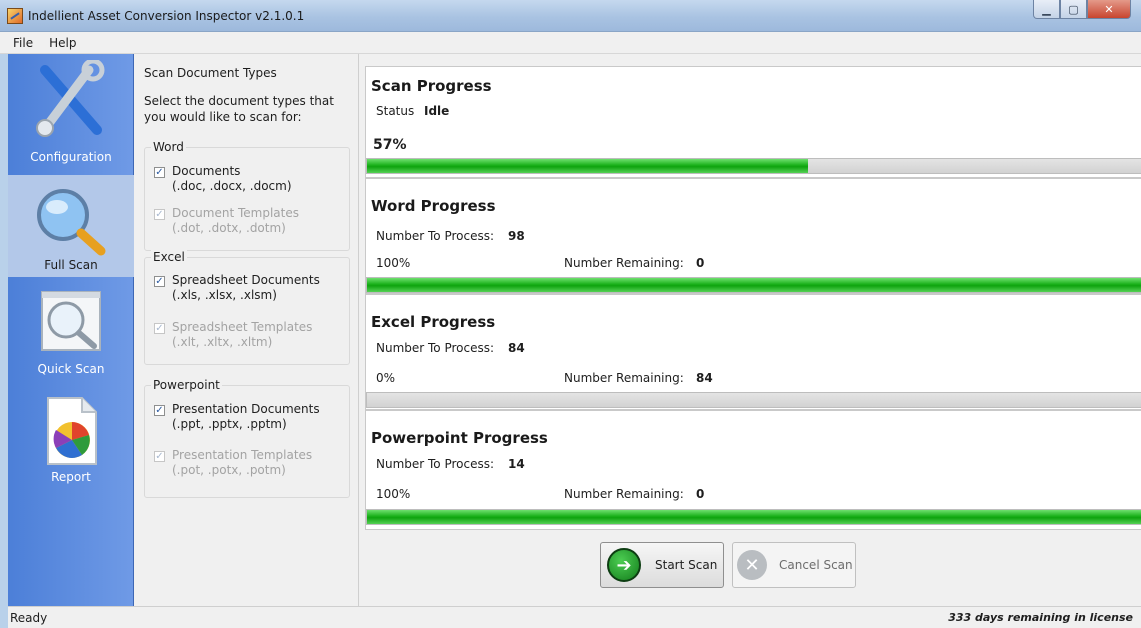 Image resolution: width=1141 pixels, height=628 pixels. Describe the element at coordinates (386, 378) in the screenshot. I see `excel-percent: 0%` at that location.